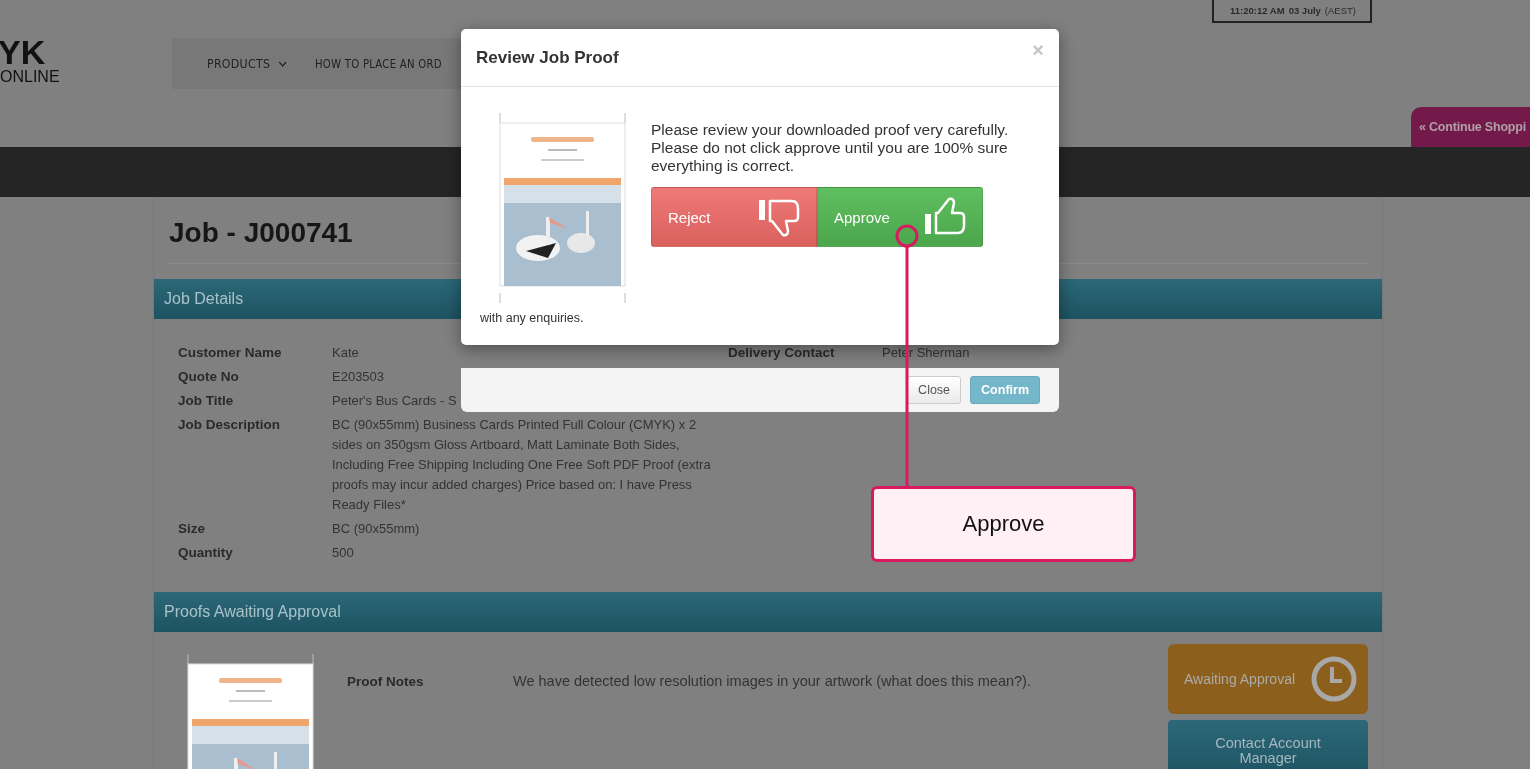 The height and width of the screenshot is (769, 1530). What do you see at coordinates (772, 681) in the screenshot?
I see `proof-notes: We have detected low resolution images in your artwork (what does this mean?).` at bounding box center [772, 681].